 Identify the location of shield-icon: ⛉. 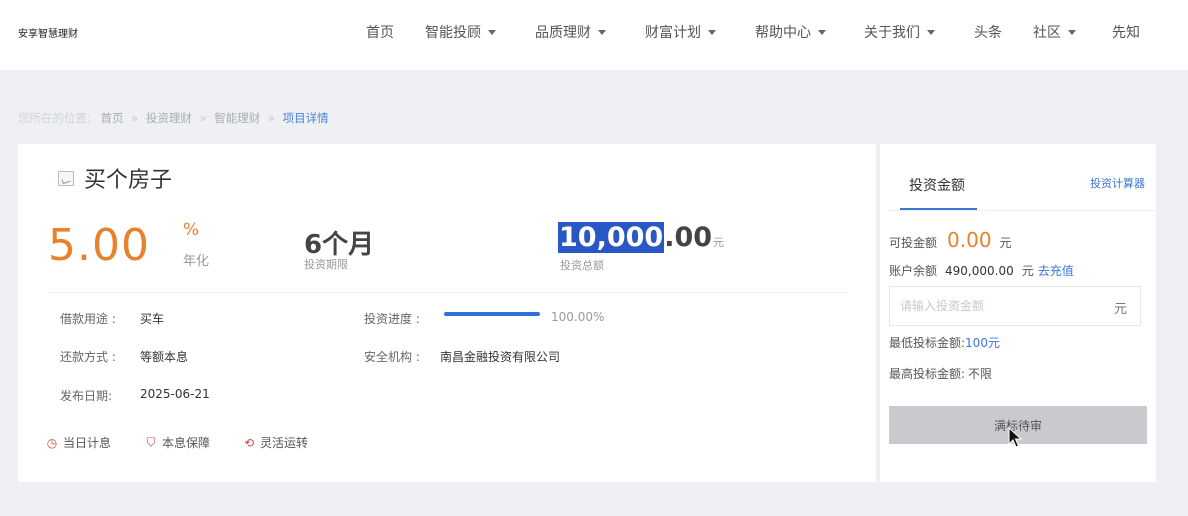
(151, 442).